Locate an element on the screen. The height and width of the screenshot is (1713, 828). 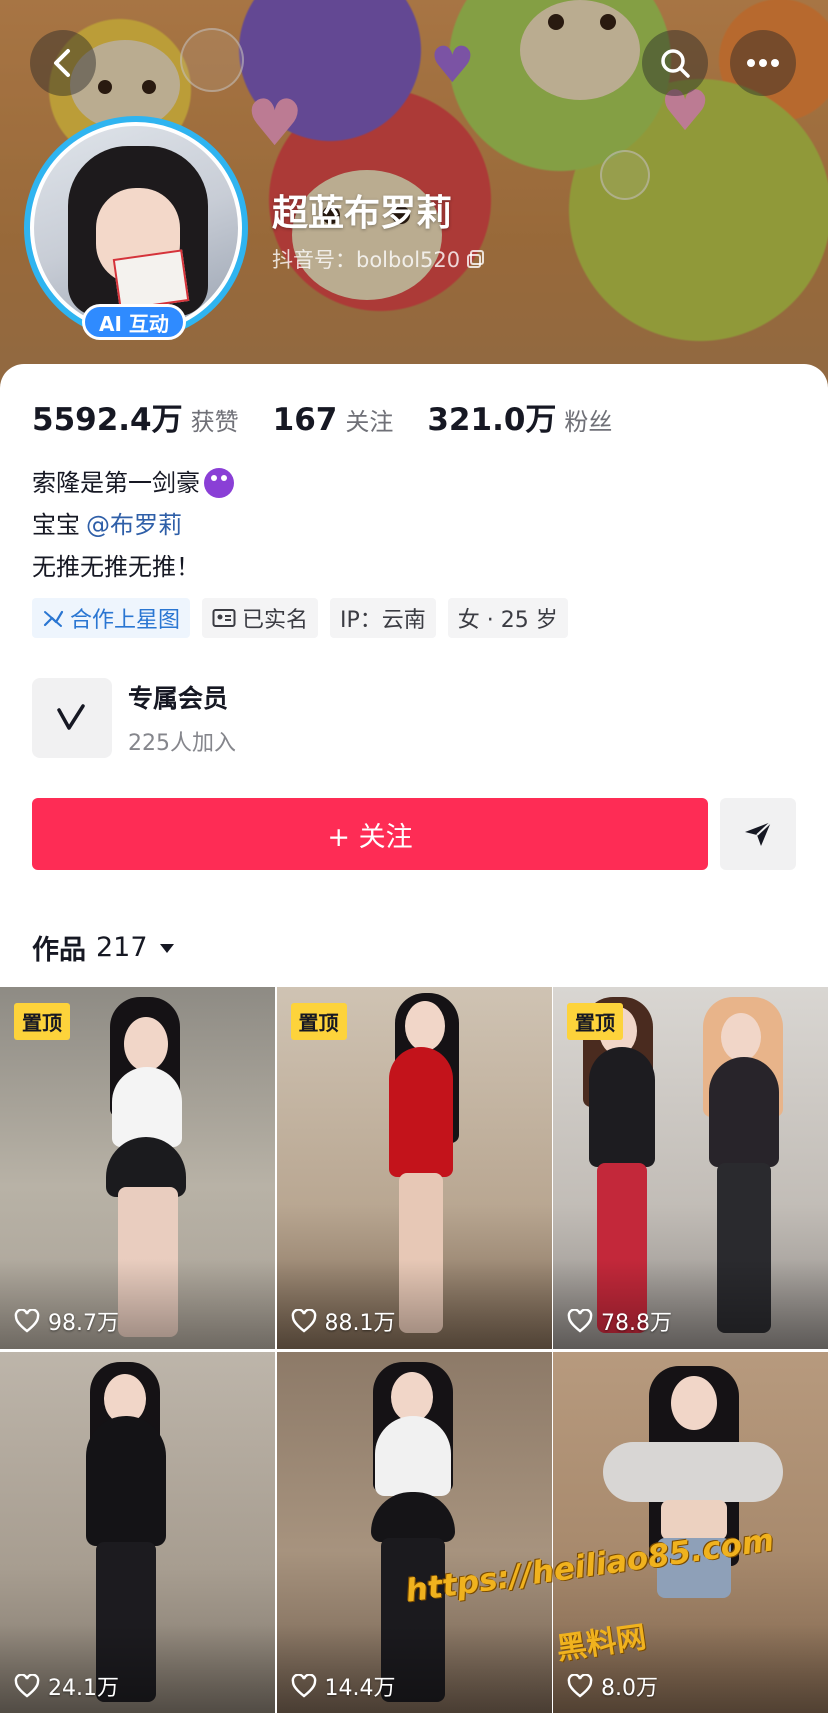
tag-star-chart: 合作上星图 is located at coordinates (111, 618).